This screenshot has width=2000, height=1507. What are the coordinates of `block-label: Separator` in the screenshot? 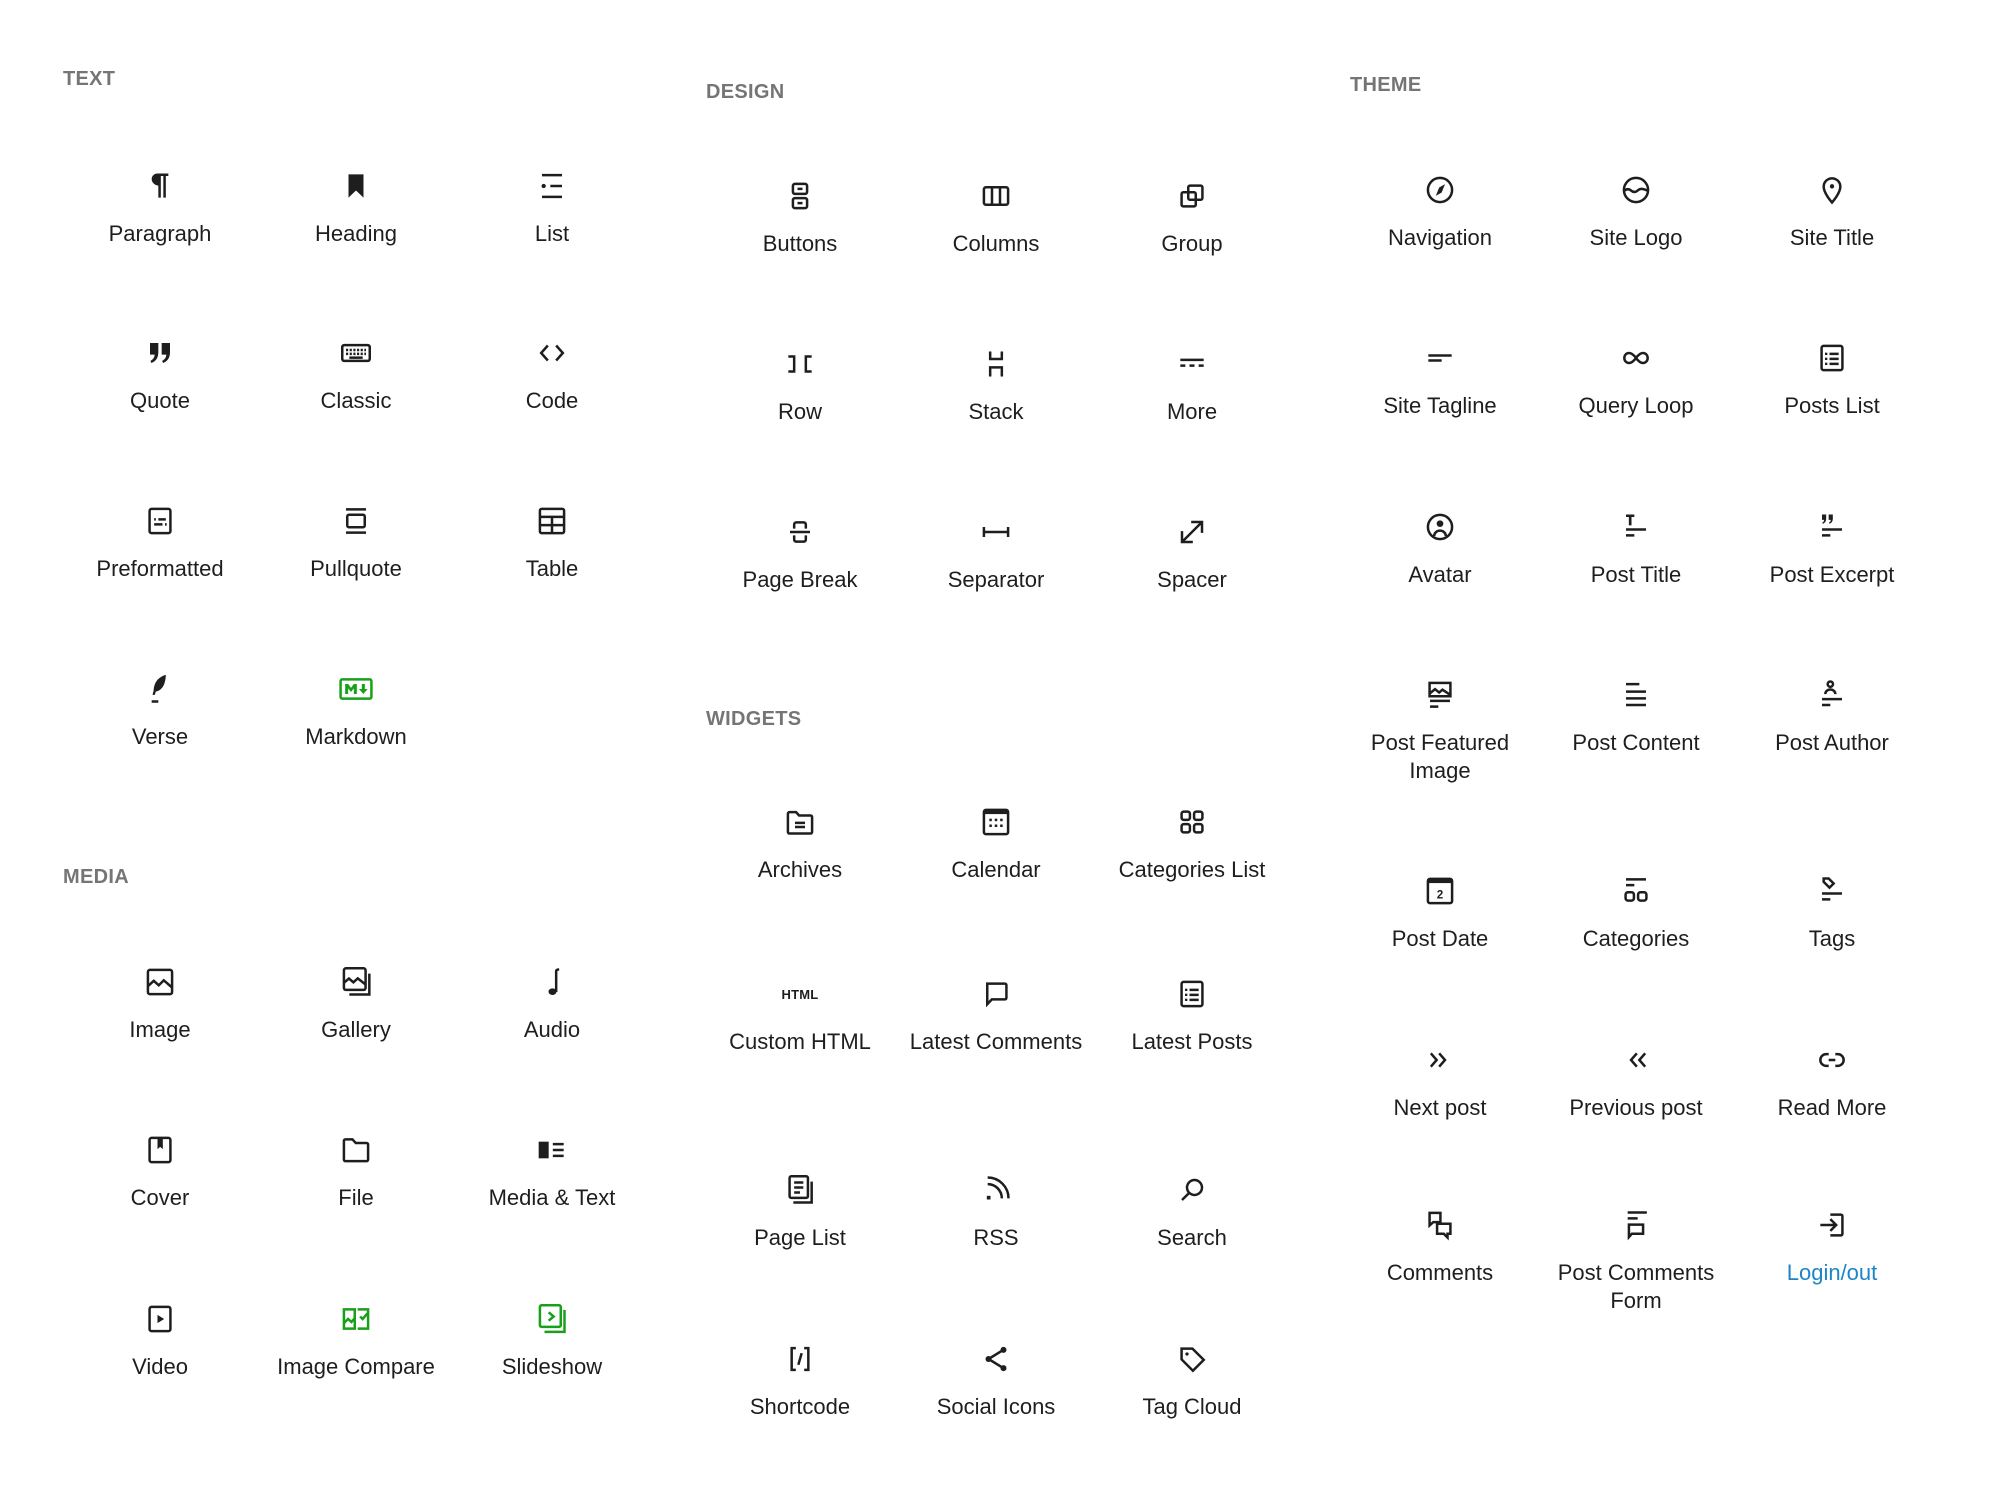 It's located at (996, 579).